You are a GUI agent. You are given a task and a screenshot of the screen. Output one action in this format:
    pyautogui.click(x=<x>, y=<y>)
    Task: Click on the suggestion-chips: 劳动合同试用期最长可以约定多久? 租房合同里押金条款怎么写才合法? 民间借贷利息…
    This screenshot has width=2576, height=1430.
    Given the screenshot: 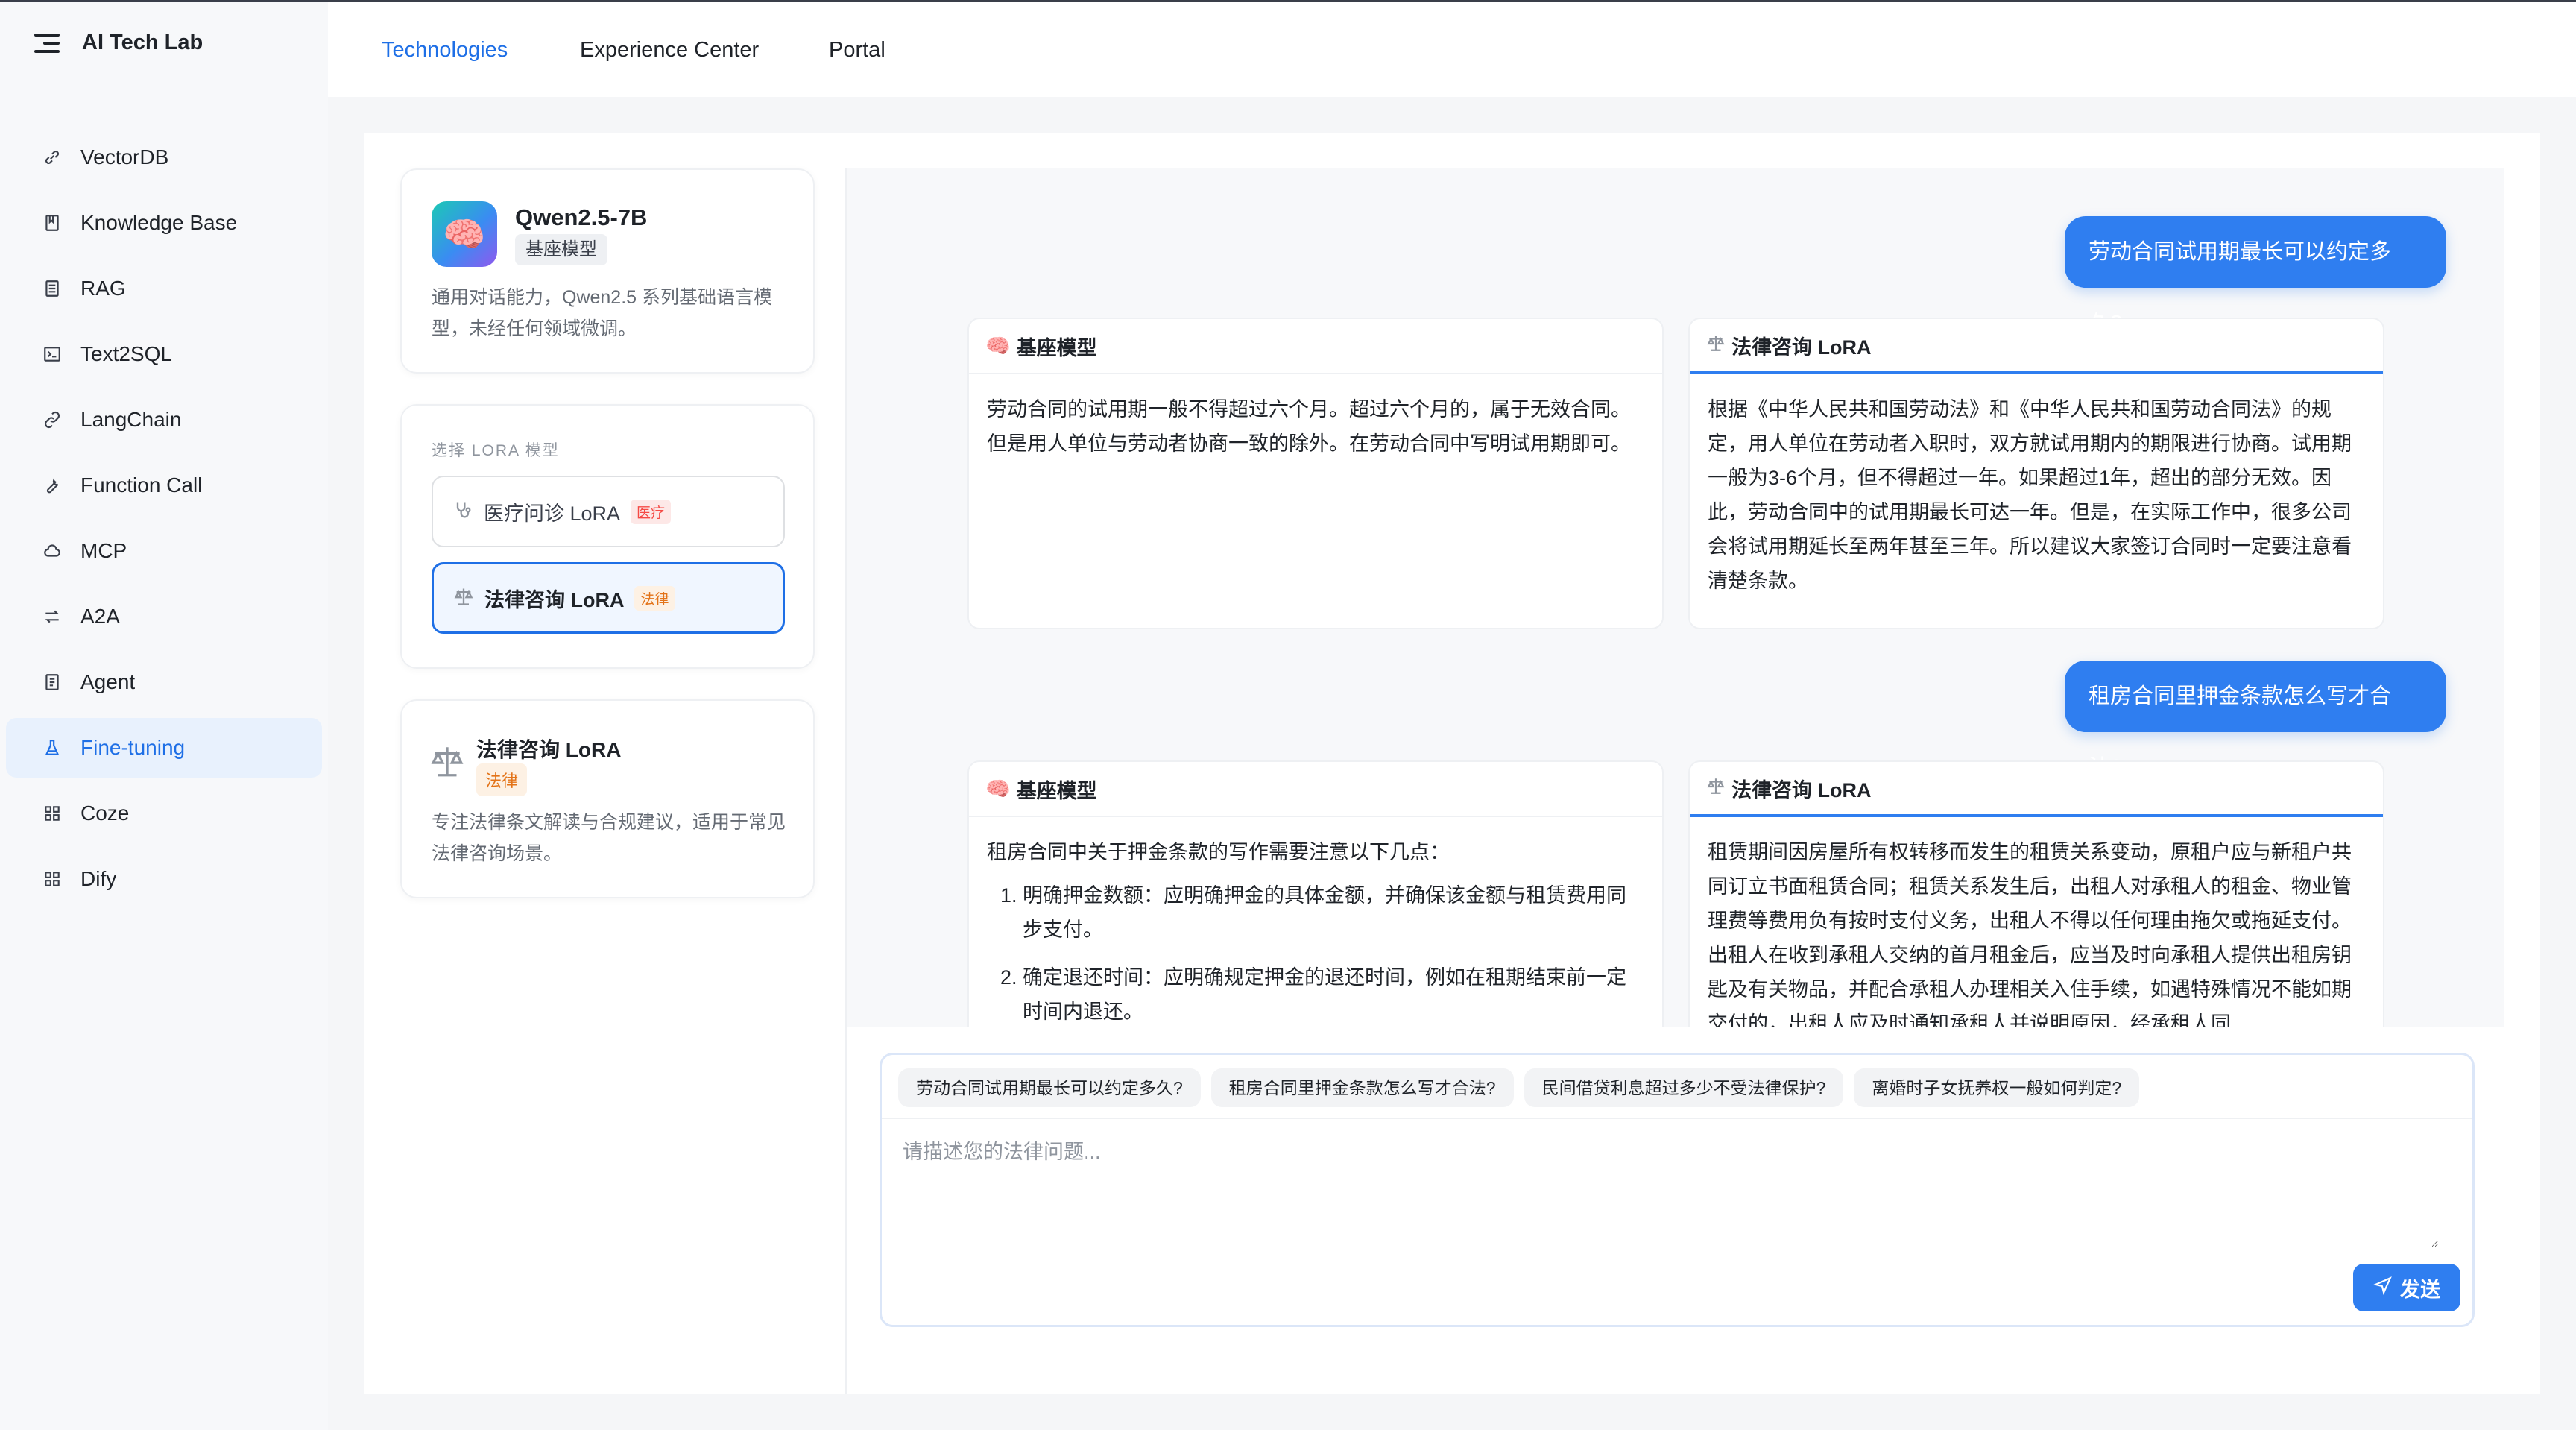 What is the action you would take?
    pyautogui.click(x=1519, y=1087)
    